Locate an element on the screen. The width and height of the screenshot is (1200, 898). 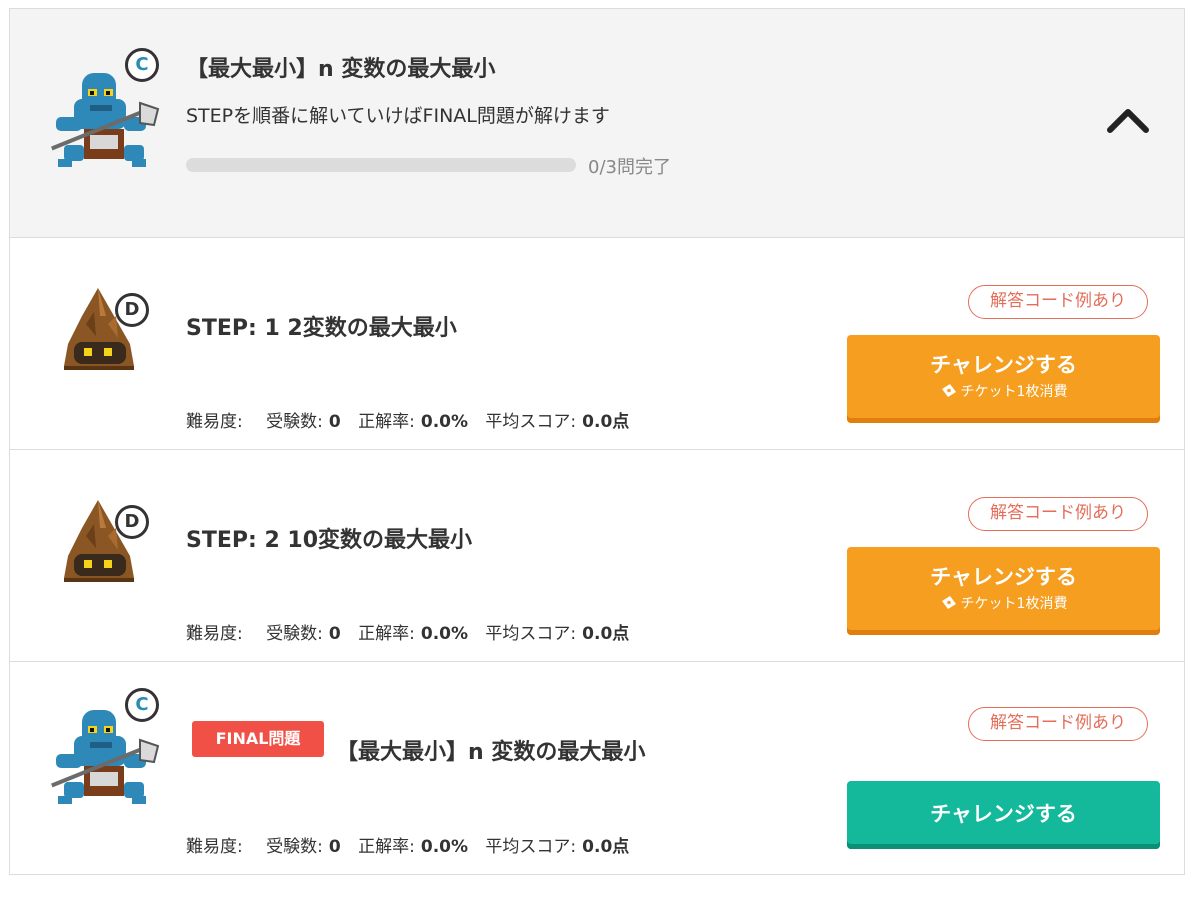
chevron-up-icon is located at coordinates (1128, 120).